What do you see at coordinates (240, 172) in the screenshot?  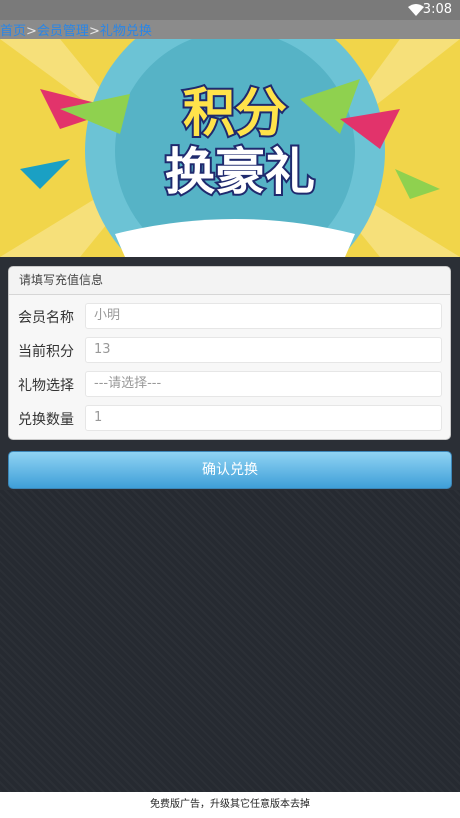 I see `banner-title-line2: 换豪礼` at bounding box center [240, 172].